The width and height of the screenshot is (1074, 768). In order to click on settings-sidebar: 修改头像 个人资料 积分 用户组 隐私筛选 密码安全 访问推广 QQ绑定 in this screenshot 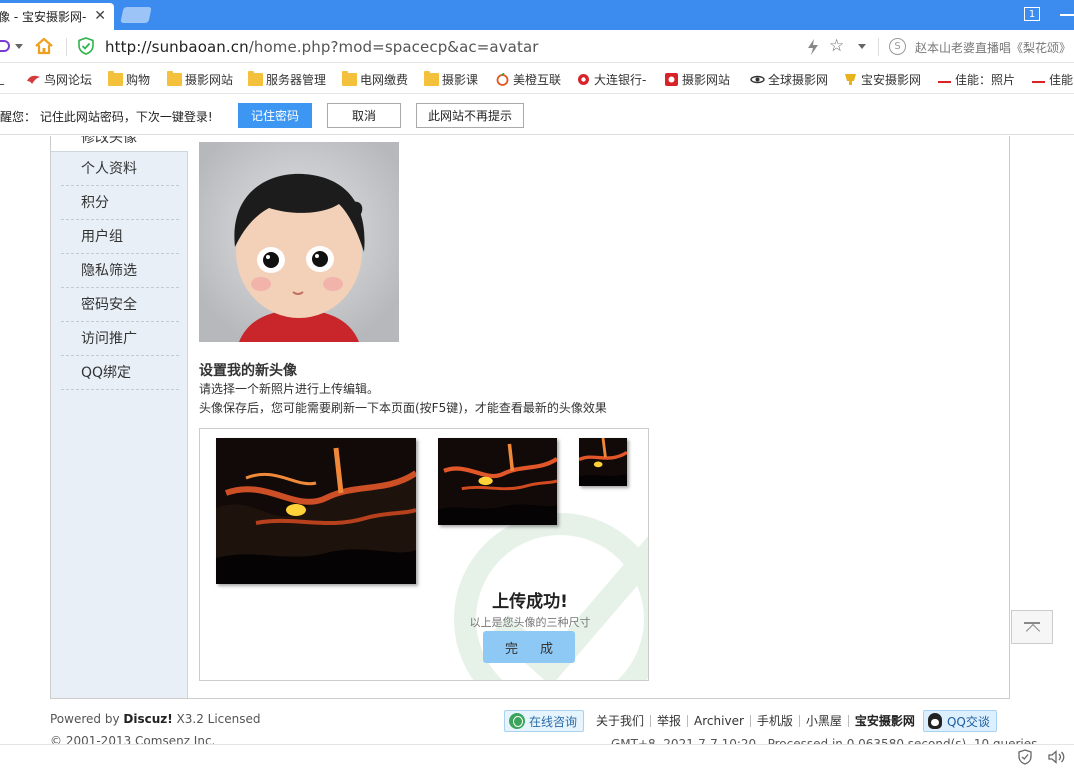, I will do `click(119, 417)`.